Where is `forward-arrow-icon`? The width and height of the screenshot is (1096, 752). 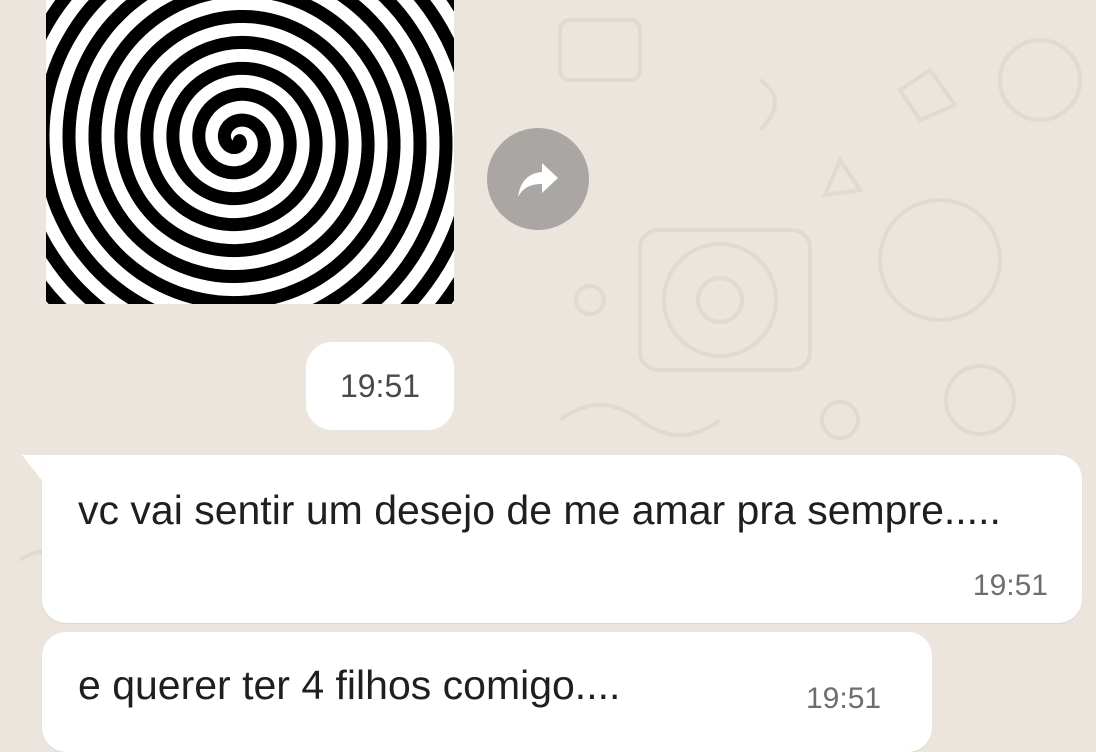
forward-arrow-icon is located at coordinates (538, 180).